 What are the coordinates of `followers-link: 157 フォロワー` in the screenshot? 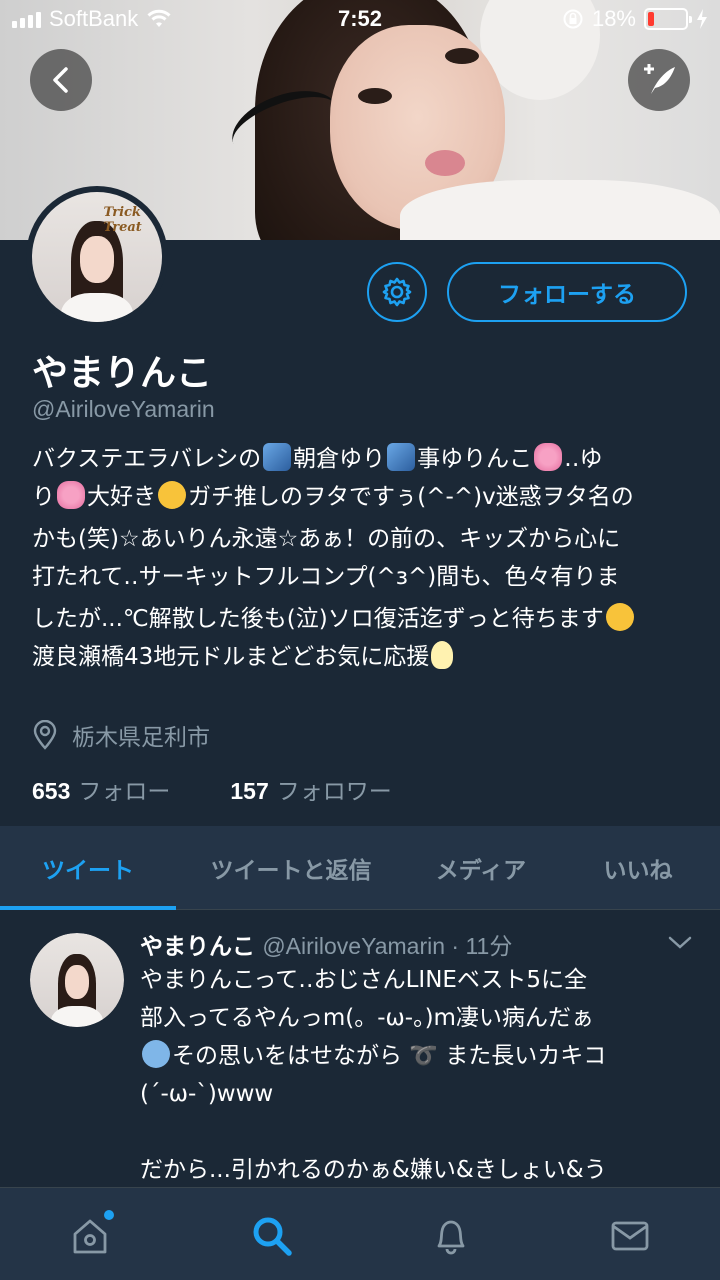 It's located at (310, 789).